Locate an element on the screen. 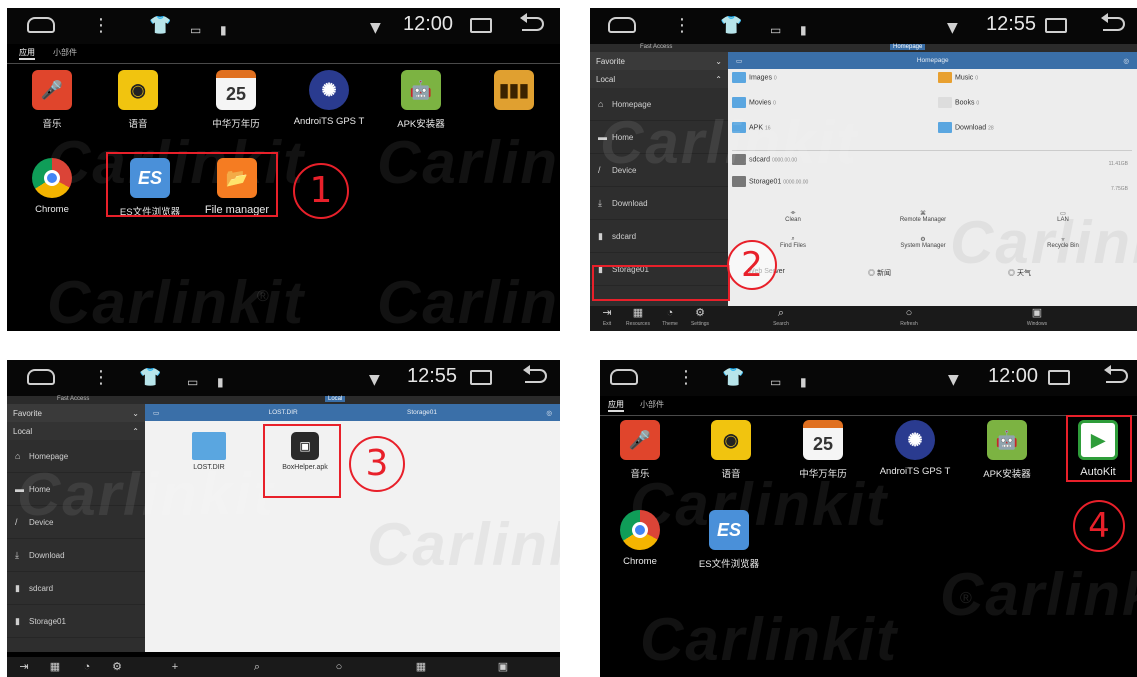 Image resolution: width=1137 pixels, height=677 pixels. category-books: Books 0 is located at coordinates (958, 102).